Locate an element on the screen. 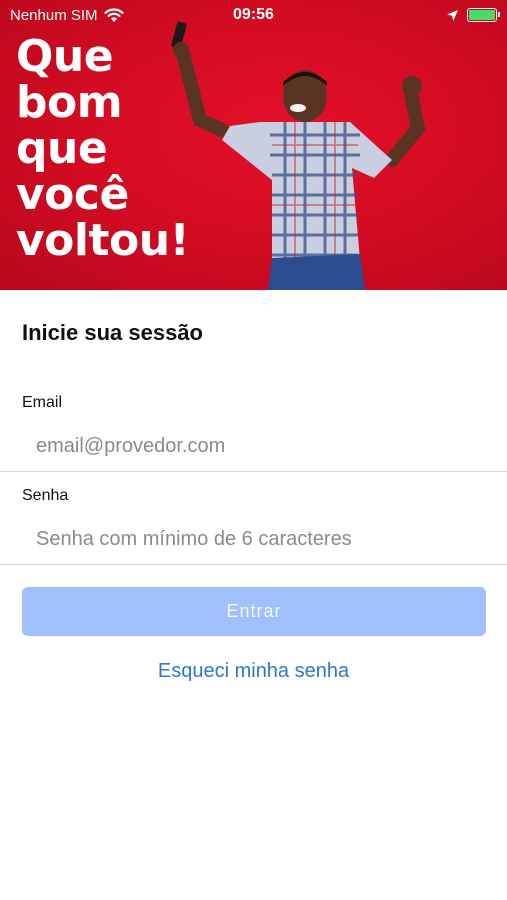 This screenshot has width=507, height=900. password-label: Senha is located at coordinates (45, 495).